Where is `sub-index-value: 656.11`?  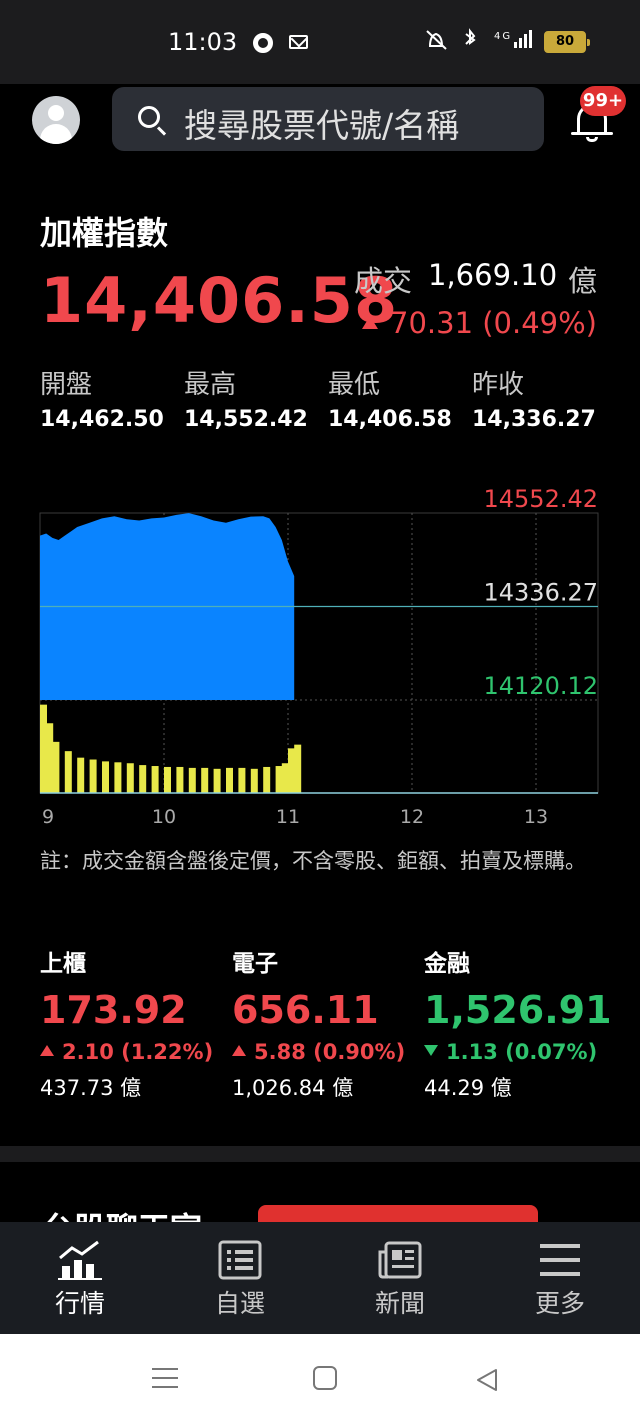
sub-index-value: 656.11 is located at coordinates (305, 1010).